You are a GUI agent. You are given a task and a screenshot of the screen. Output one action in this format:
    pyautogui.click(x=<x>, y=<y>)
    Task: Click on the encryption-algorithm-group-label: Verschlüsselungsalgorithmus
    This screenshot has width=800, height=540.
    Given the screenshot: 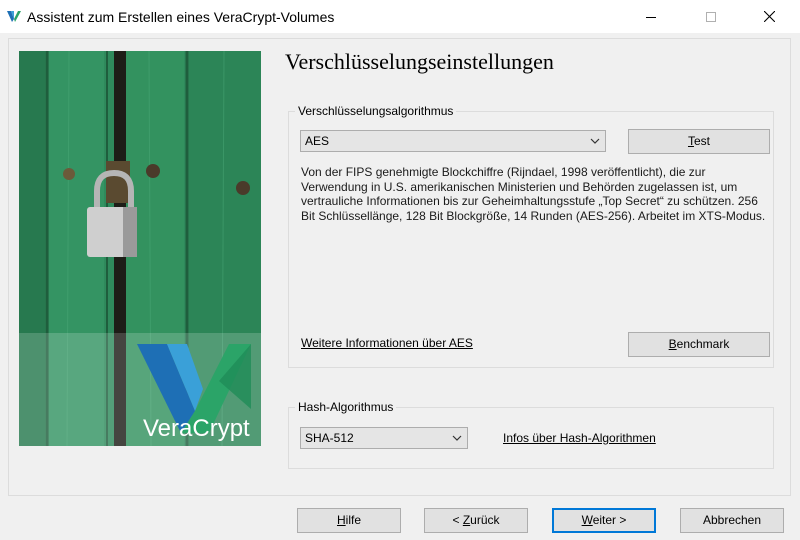 What is the action you would take?
    pyautogui.click(x=376, y=111)
    